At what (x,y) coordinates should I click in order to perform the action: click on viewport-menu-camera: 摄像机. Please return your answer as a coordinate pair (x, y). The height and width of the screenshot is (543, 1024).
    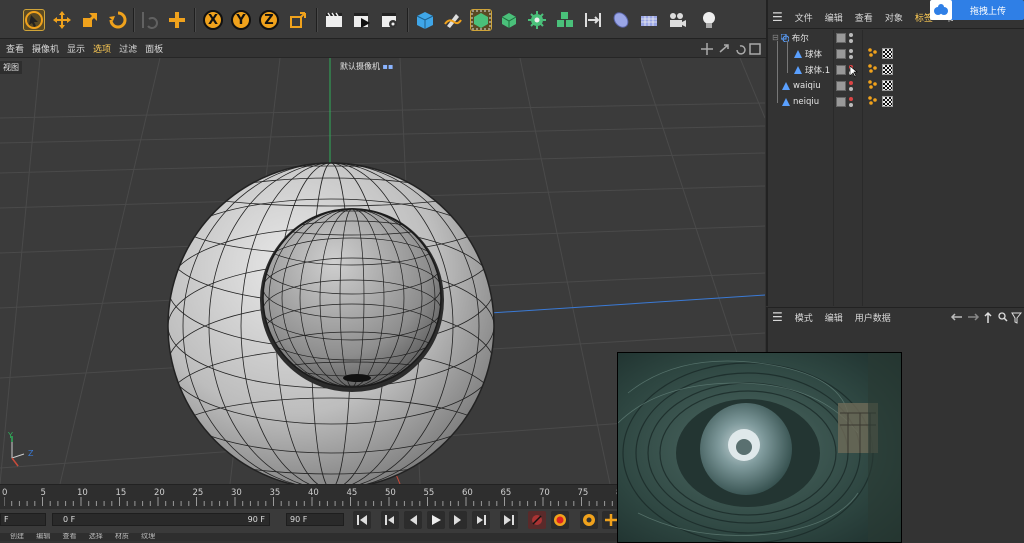
    Looking at the image, I should click on (45, 48).